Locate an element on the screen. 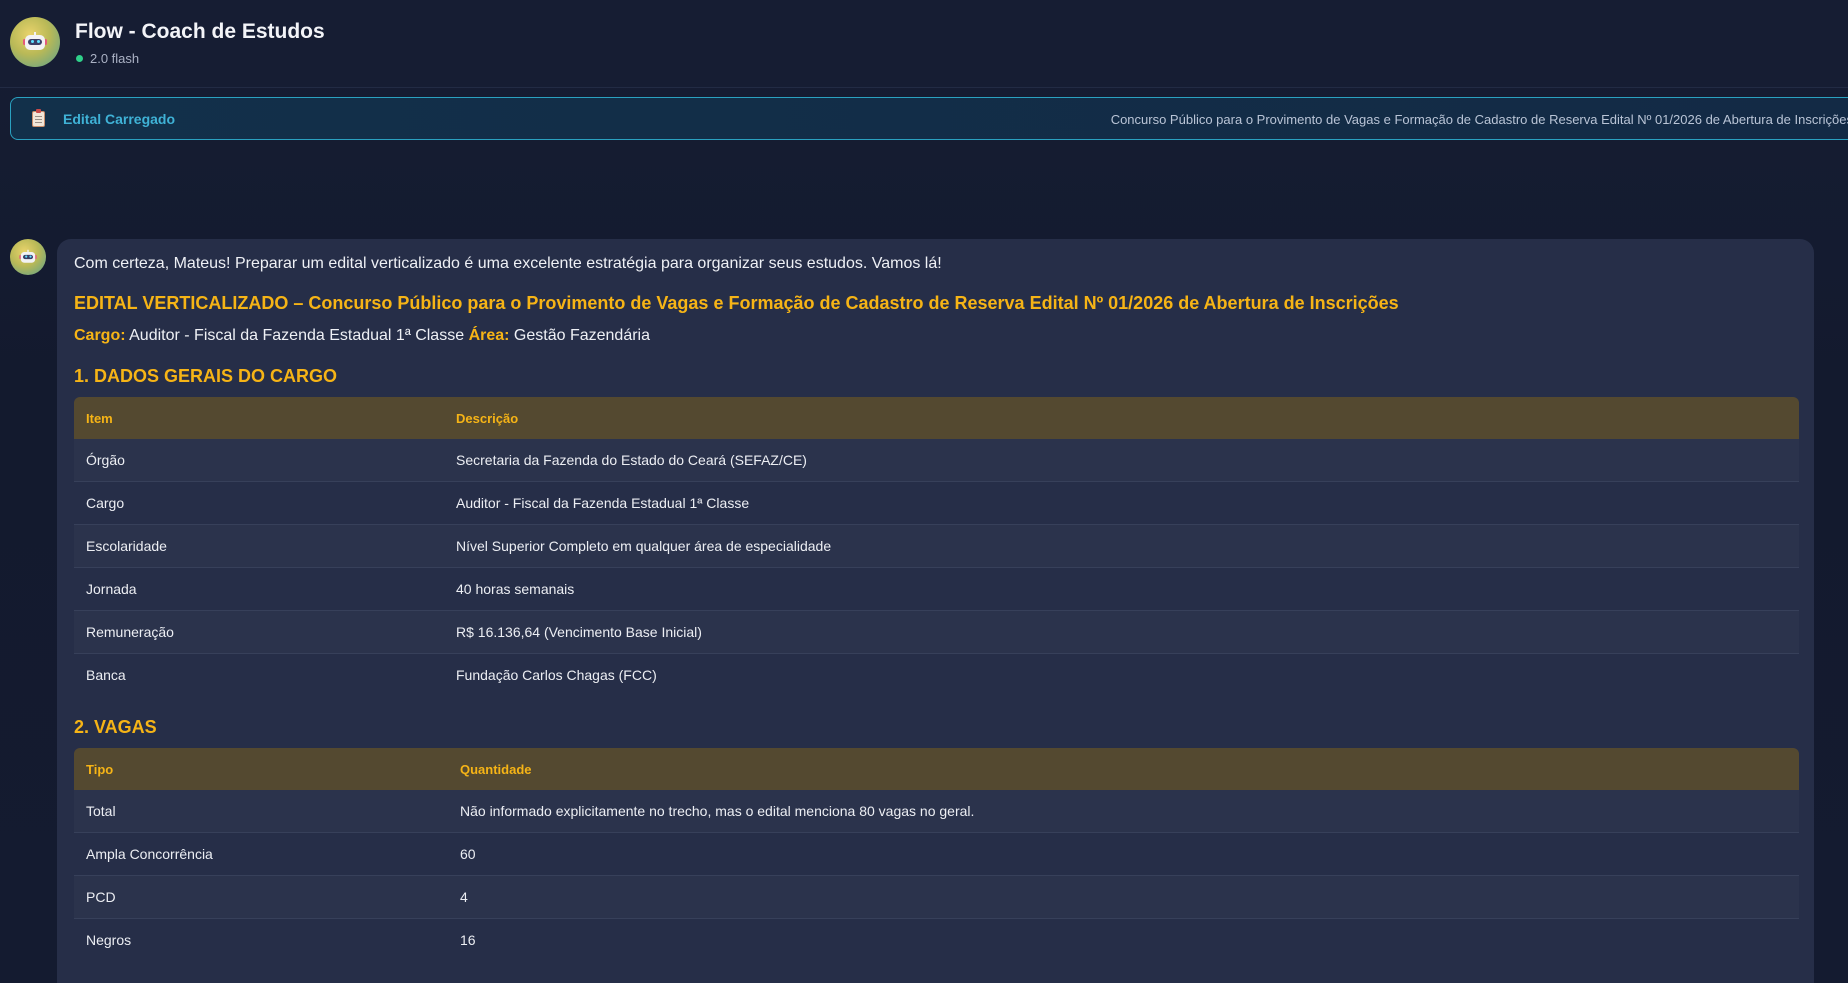 The height and width of the screenshot is (983, 1848). table-header-row: Item Descrição is located at coordinates (936, 418).